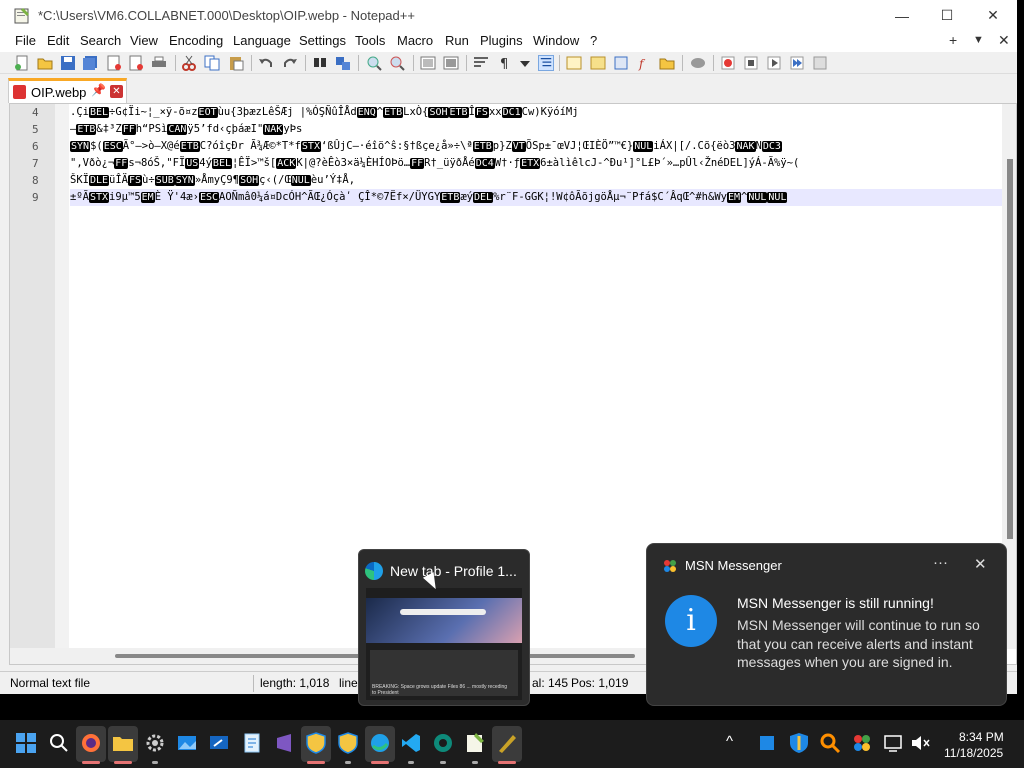 This screenshot has width=1024, height=768. What do you see at coordinates (187, 743) in the screenshot?
I see `photos-icon` at bounding box center [187, 743].